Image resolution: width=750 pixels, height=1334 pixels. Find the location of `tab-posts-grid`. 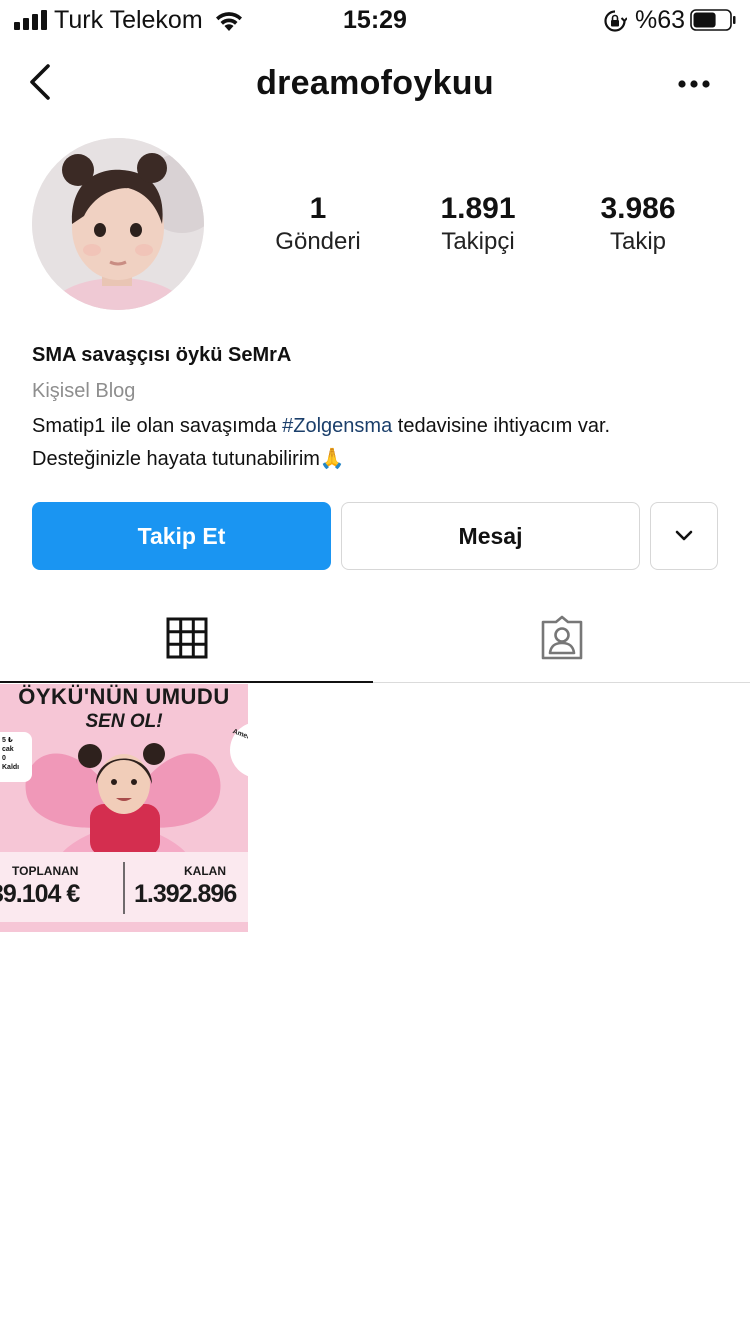

tab-posts-grid is located at coordinates (186, 645).